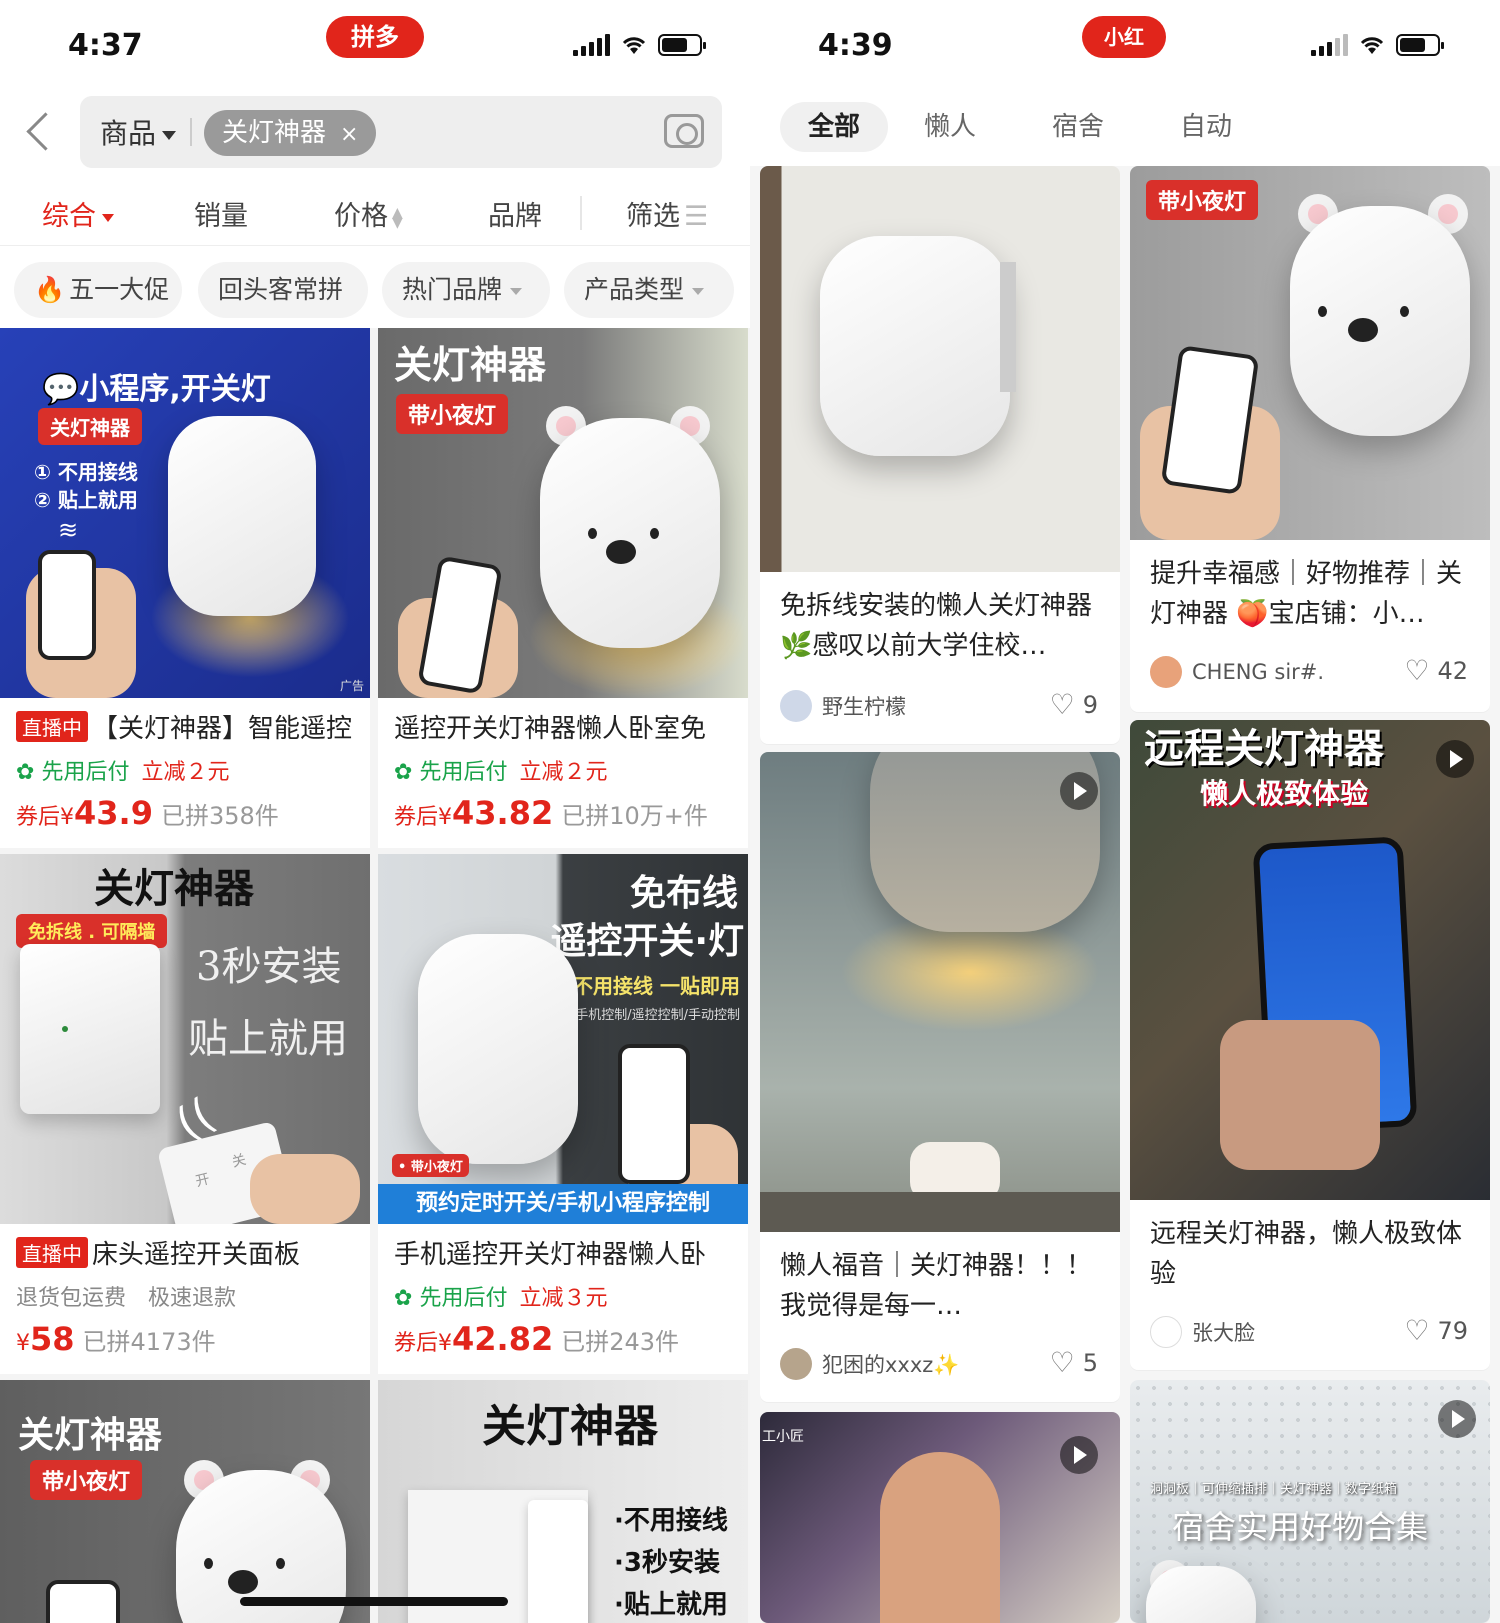  Describe the element at coordinates (452, 289) in the screenshot. I see `filter-chip-label: 热门品牌` at that location.